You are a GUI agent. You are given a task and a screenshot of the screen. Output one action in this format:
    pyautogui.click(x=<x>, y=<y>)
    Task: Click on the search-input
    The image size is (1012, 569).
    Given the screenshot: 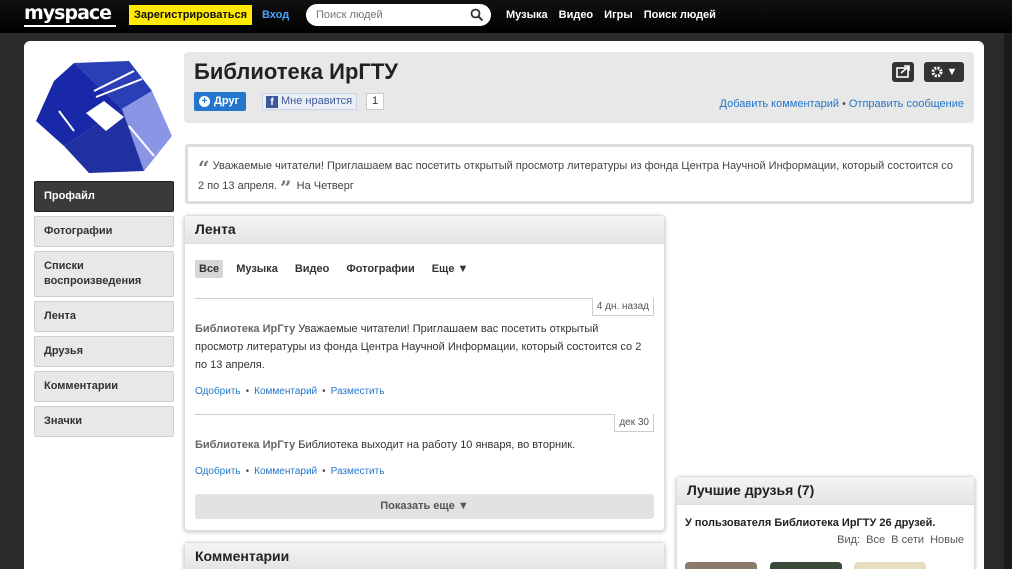 What is the action you would take?
    pyautogui.click(x=391, y=15)
    